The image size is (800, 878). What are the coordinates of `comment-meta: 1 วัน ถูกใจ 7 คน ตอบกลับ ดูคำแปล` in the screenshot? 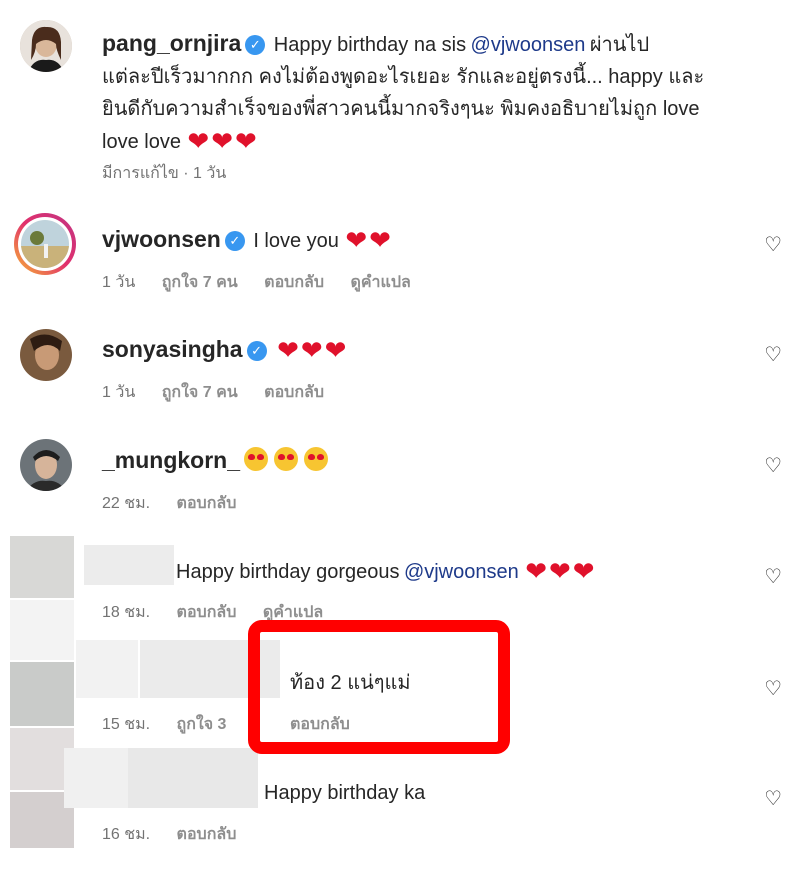 It's located at (267, 282).